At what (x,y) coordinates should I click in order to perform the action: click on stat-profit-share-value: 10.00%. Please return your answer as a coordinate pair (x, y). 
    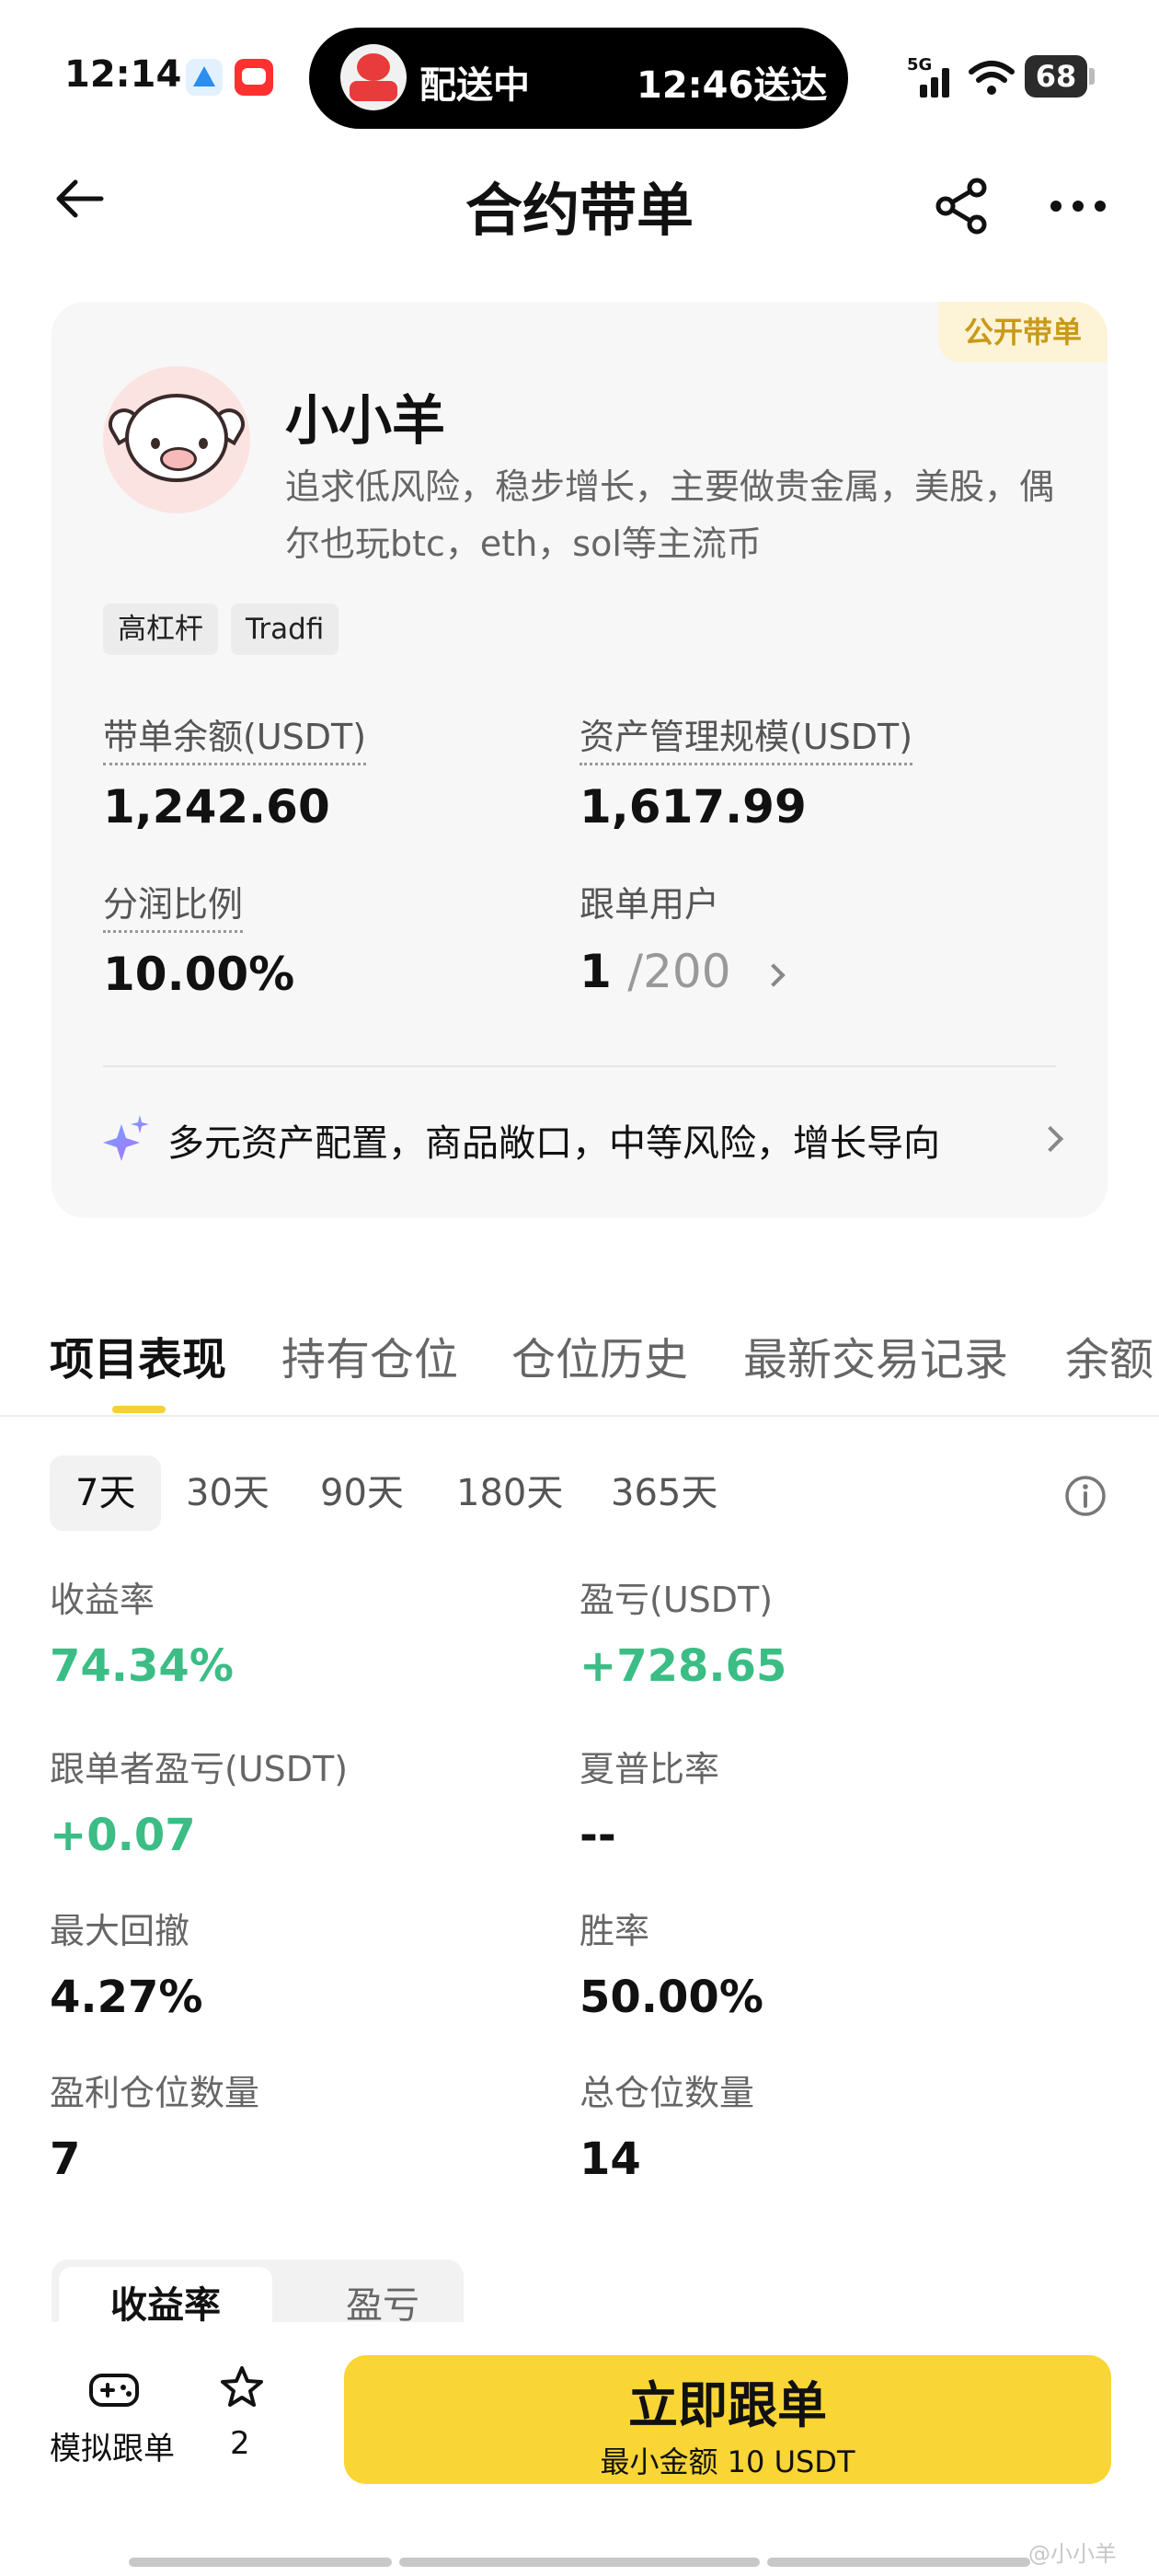
    Looking at the image, I should click on (199, 974).